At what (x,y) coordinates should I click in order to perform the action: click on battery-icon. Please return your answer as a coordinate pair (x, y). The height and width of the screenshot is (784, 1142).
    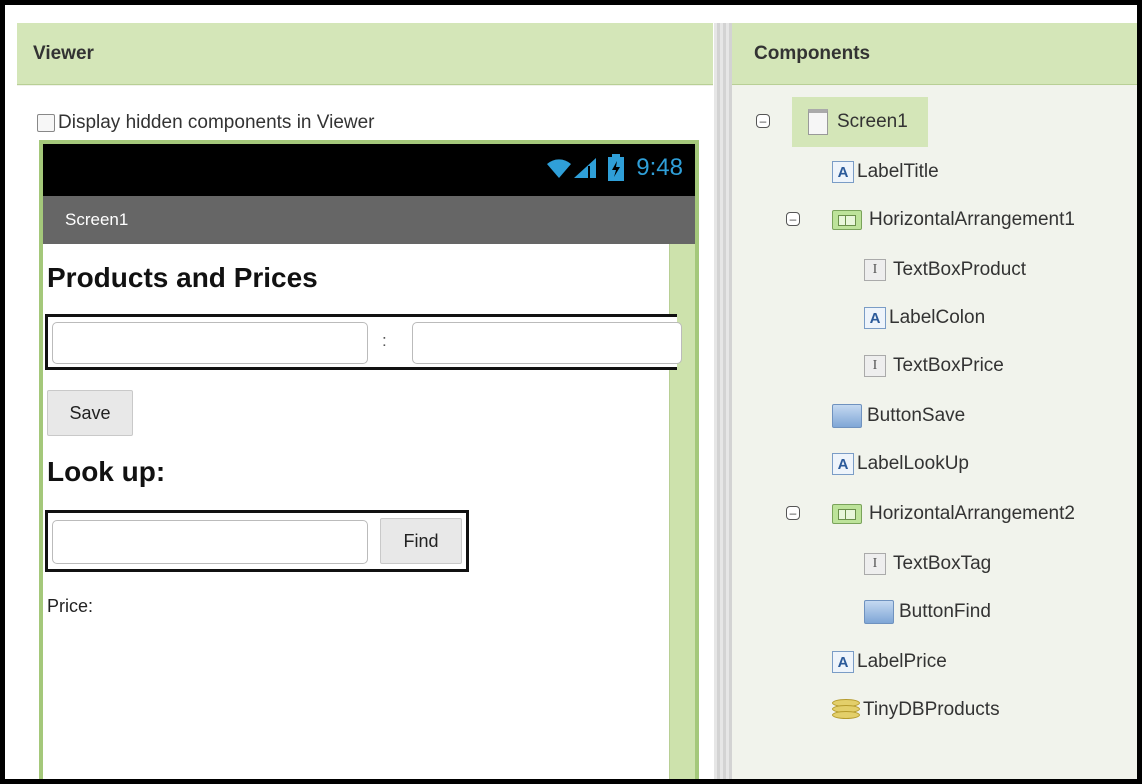
    Looking at the image, I should click on (616, 167).